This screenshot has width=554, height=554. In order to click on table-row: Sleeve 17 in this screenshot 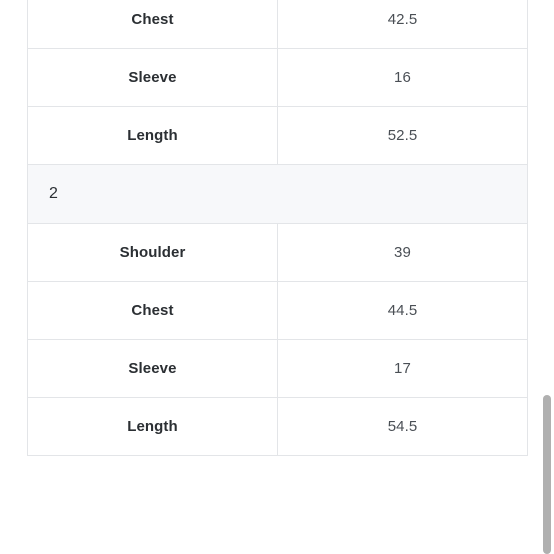, I will do `click(277, 368)`.